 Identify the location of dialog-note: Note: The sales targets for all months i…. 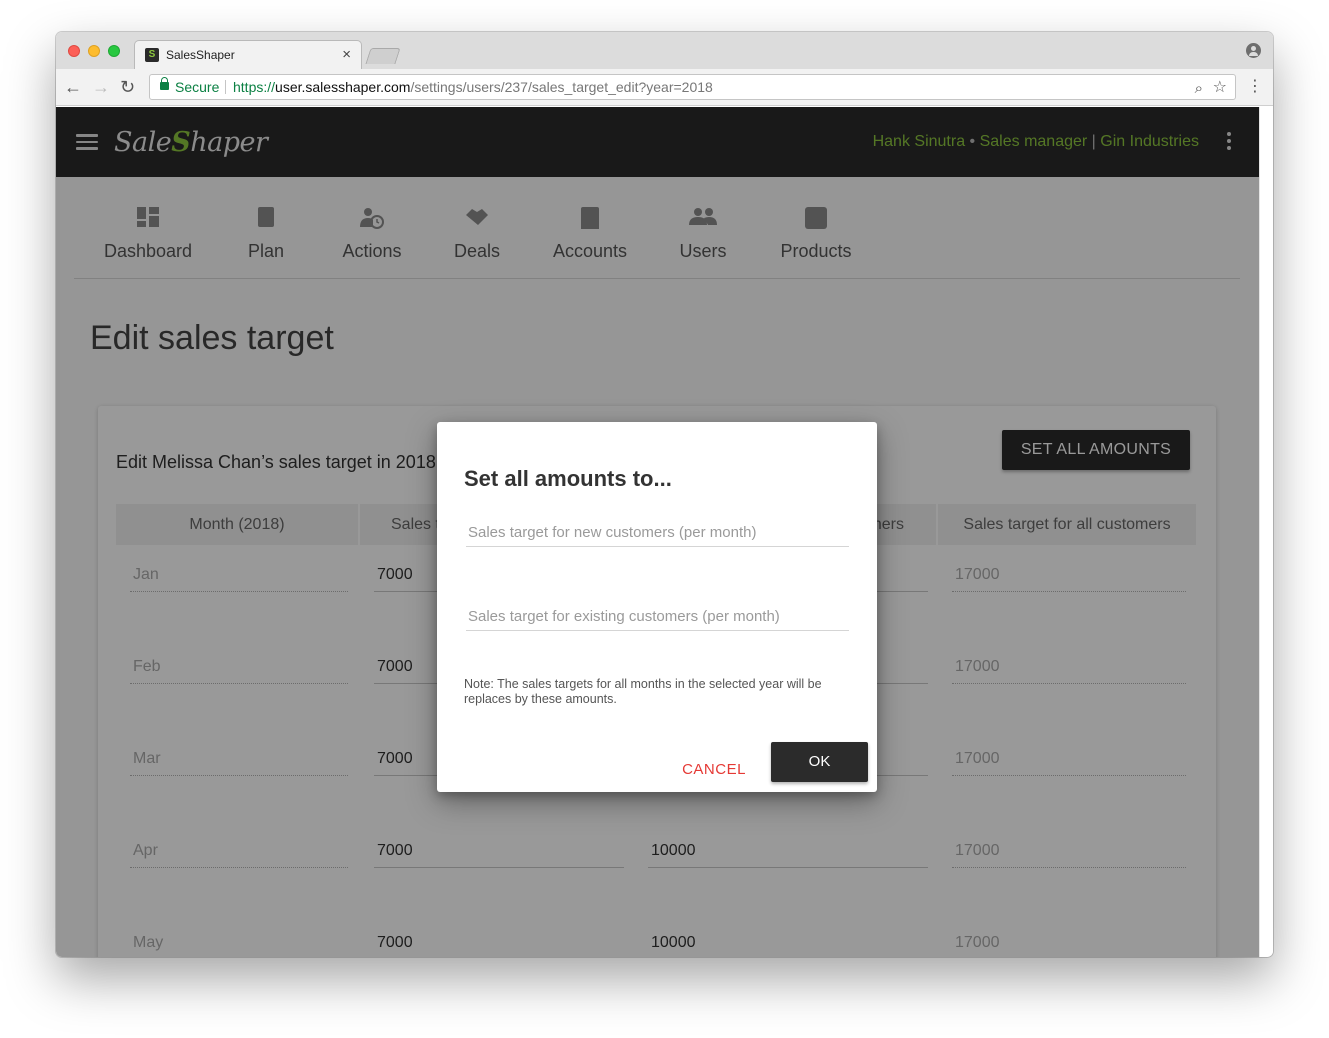
(643, 691).